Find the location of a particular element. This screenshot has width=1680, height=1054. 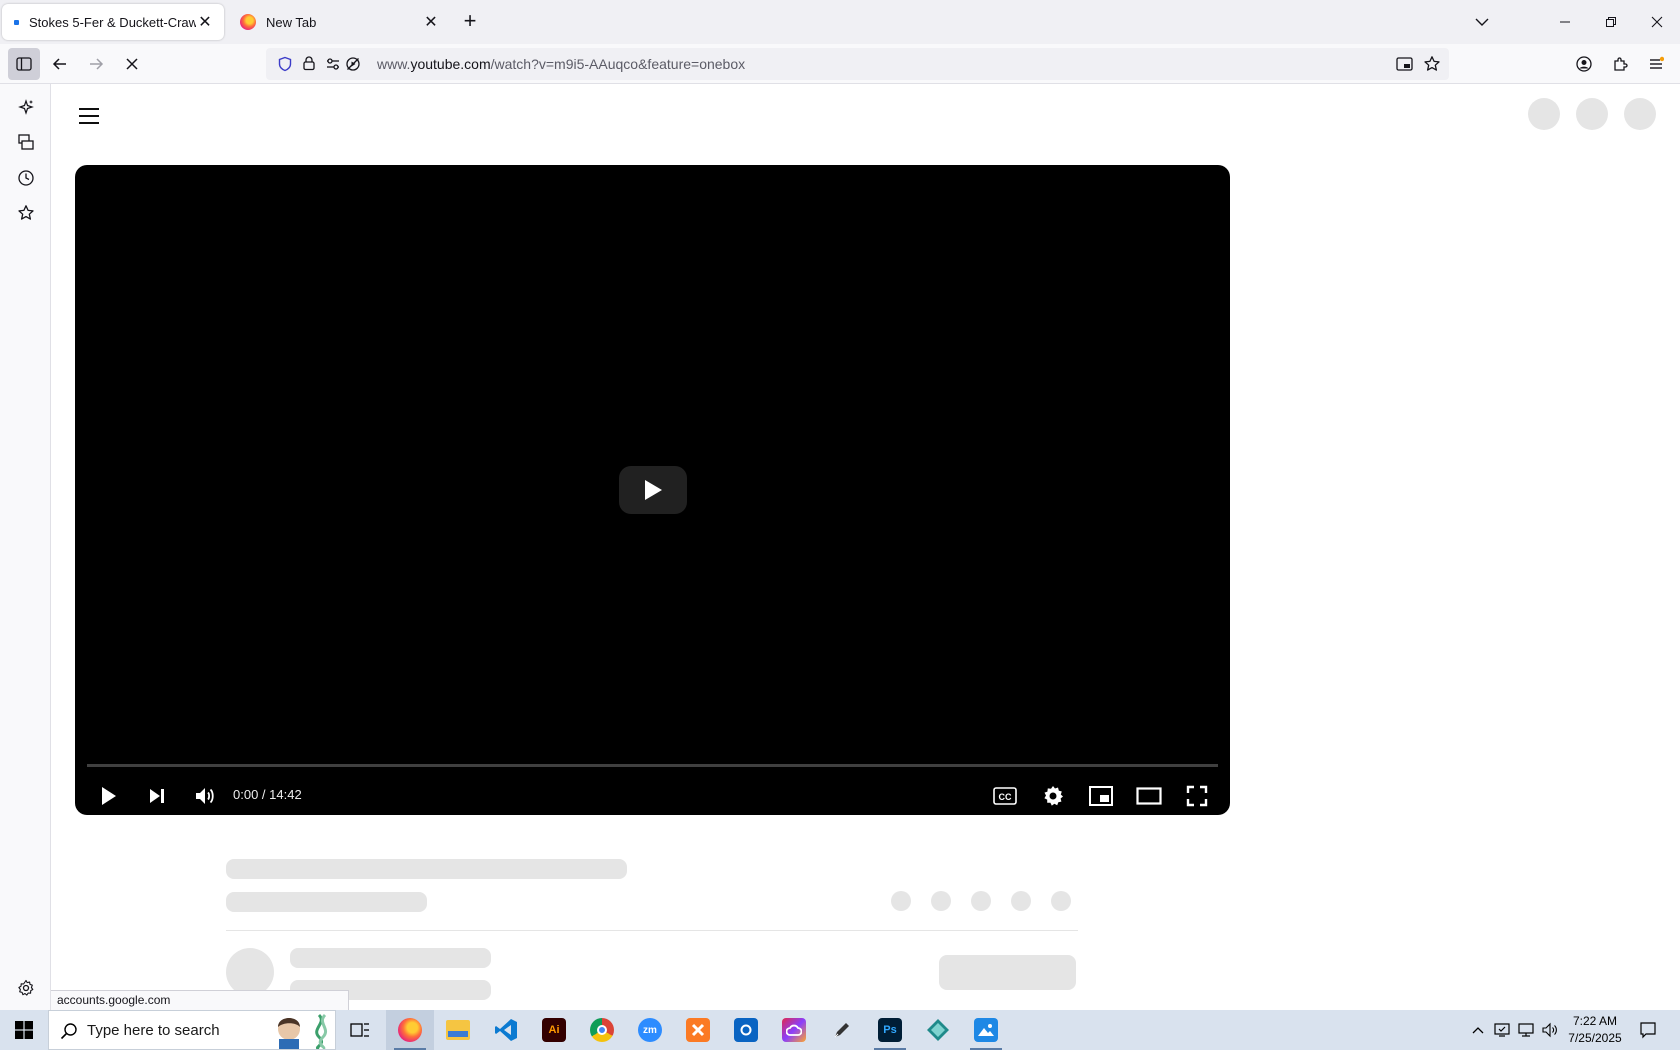

back-button is located at coordinates (60, 64).